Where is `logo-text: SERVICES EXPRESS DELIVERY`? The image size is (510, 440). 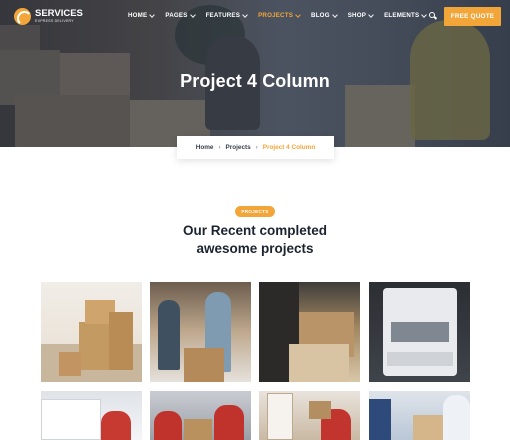 logo-text: SERVICES EXPRESS DELIVERY is located at coordinates (59, 16).